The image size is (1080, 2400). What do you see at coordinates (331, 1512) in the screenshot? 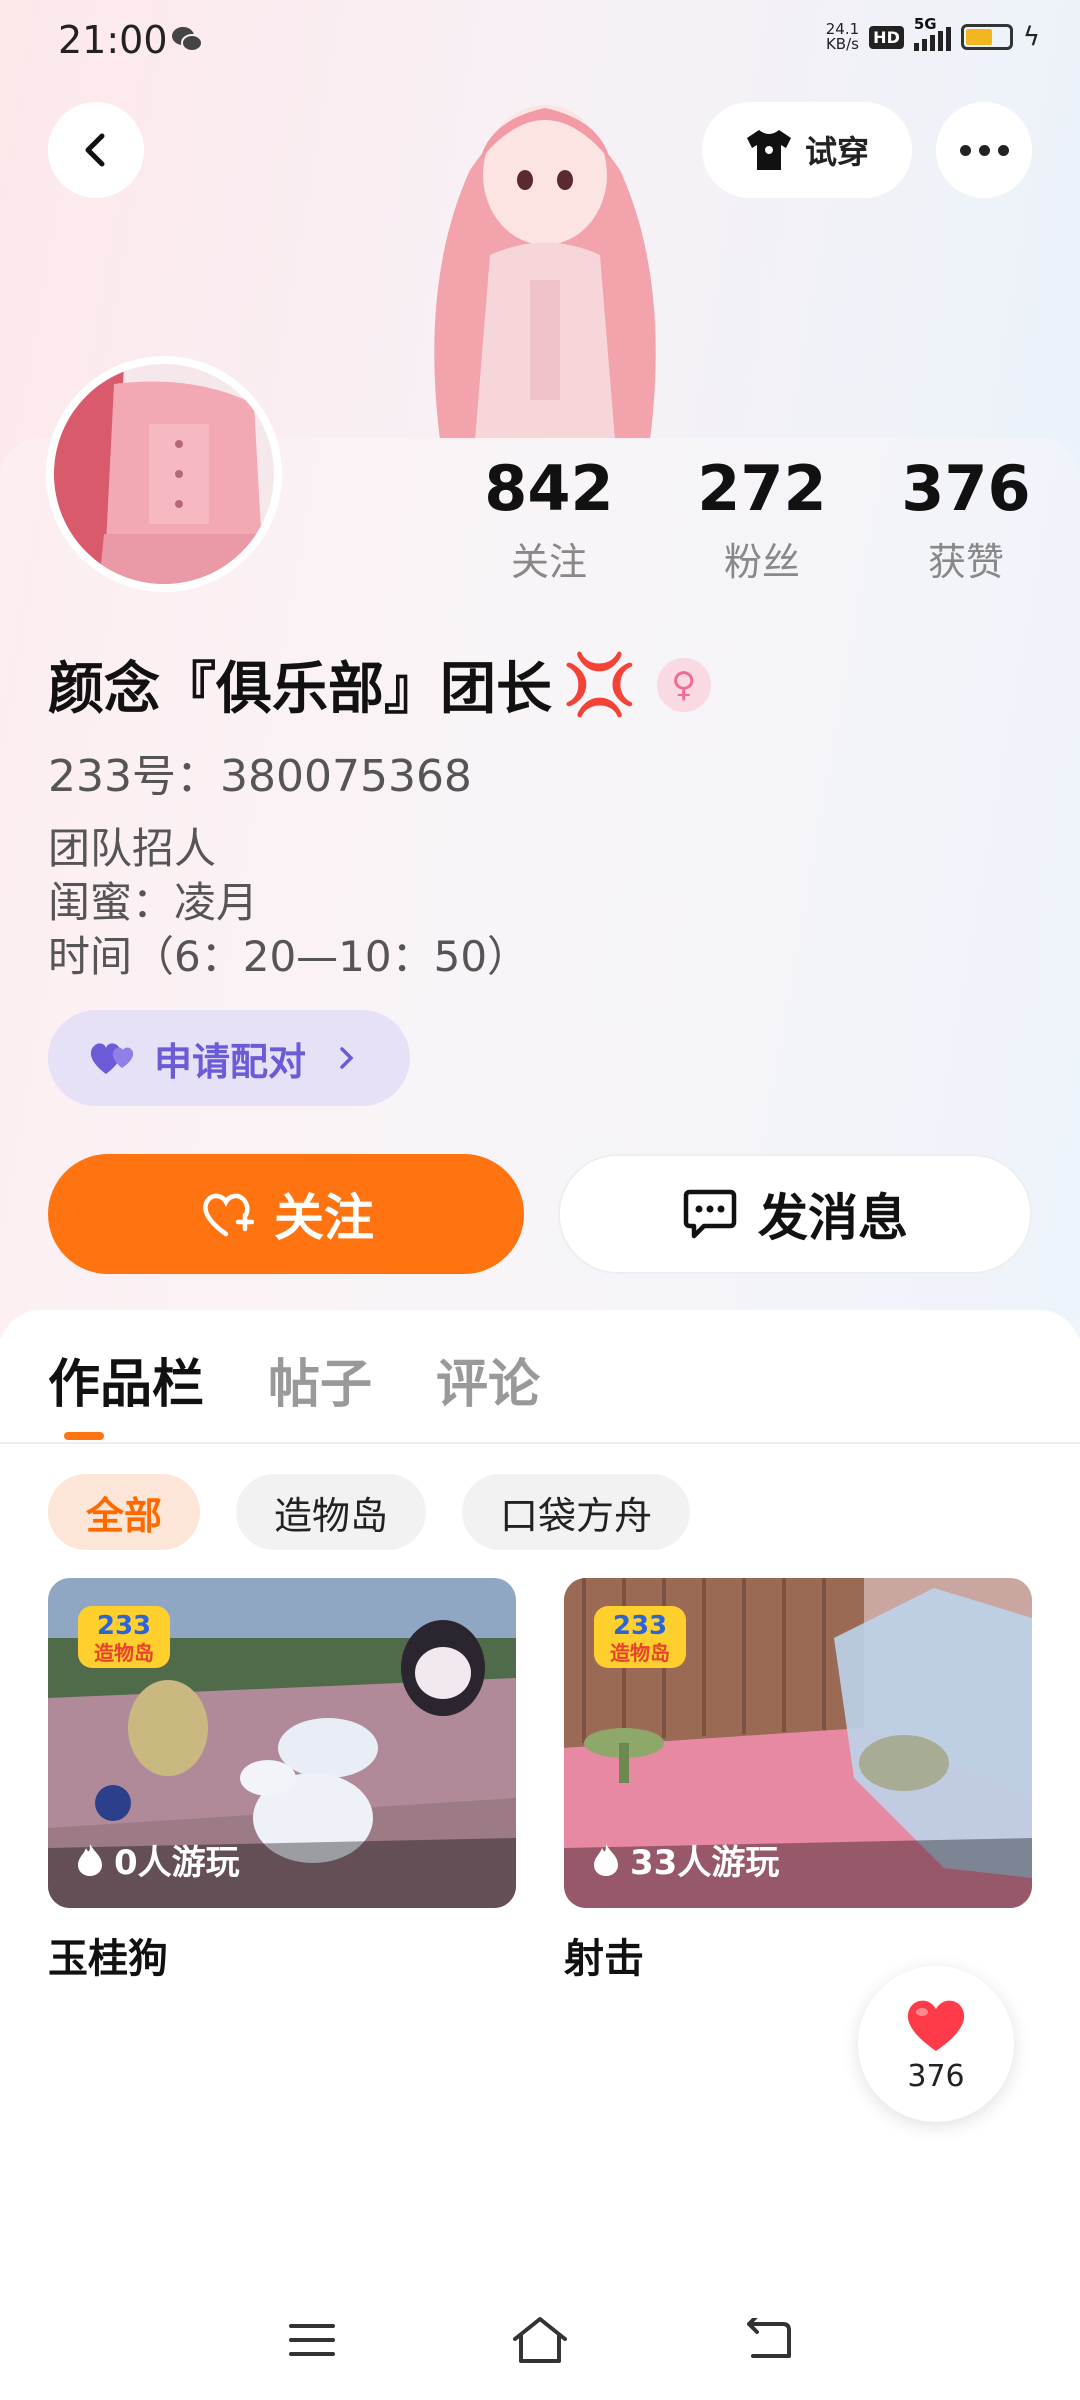
I see `filter-creation-island: 造物岛` at bounding box center [331, 1512].